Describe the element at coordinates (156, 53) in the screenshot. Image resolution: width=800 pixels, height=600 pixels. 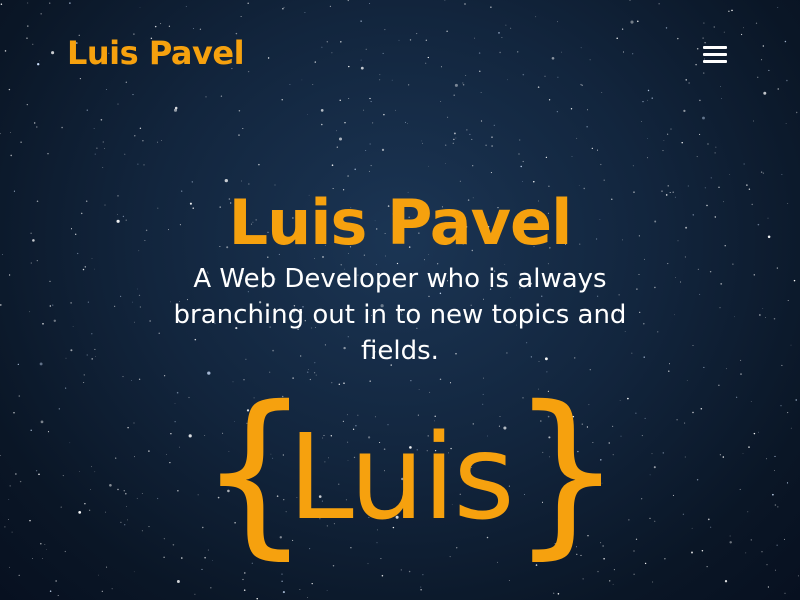
I see `brand-link: Luis Pavel` at that location.